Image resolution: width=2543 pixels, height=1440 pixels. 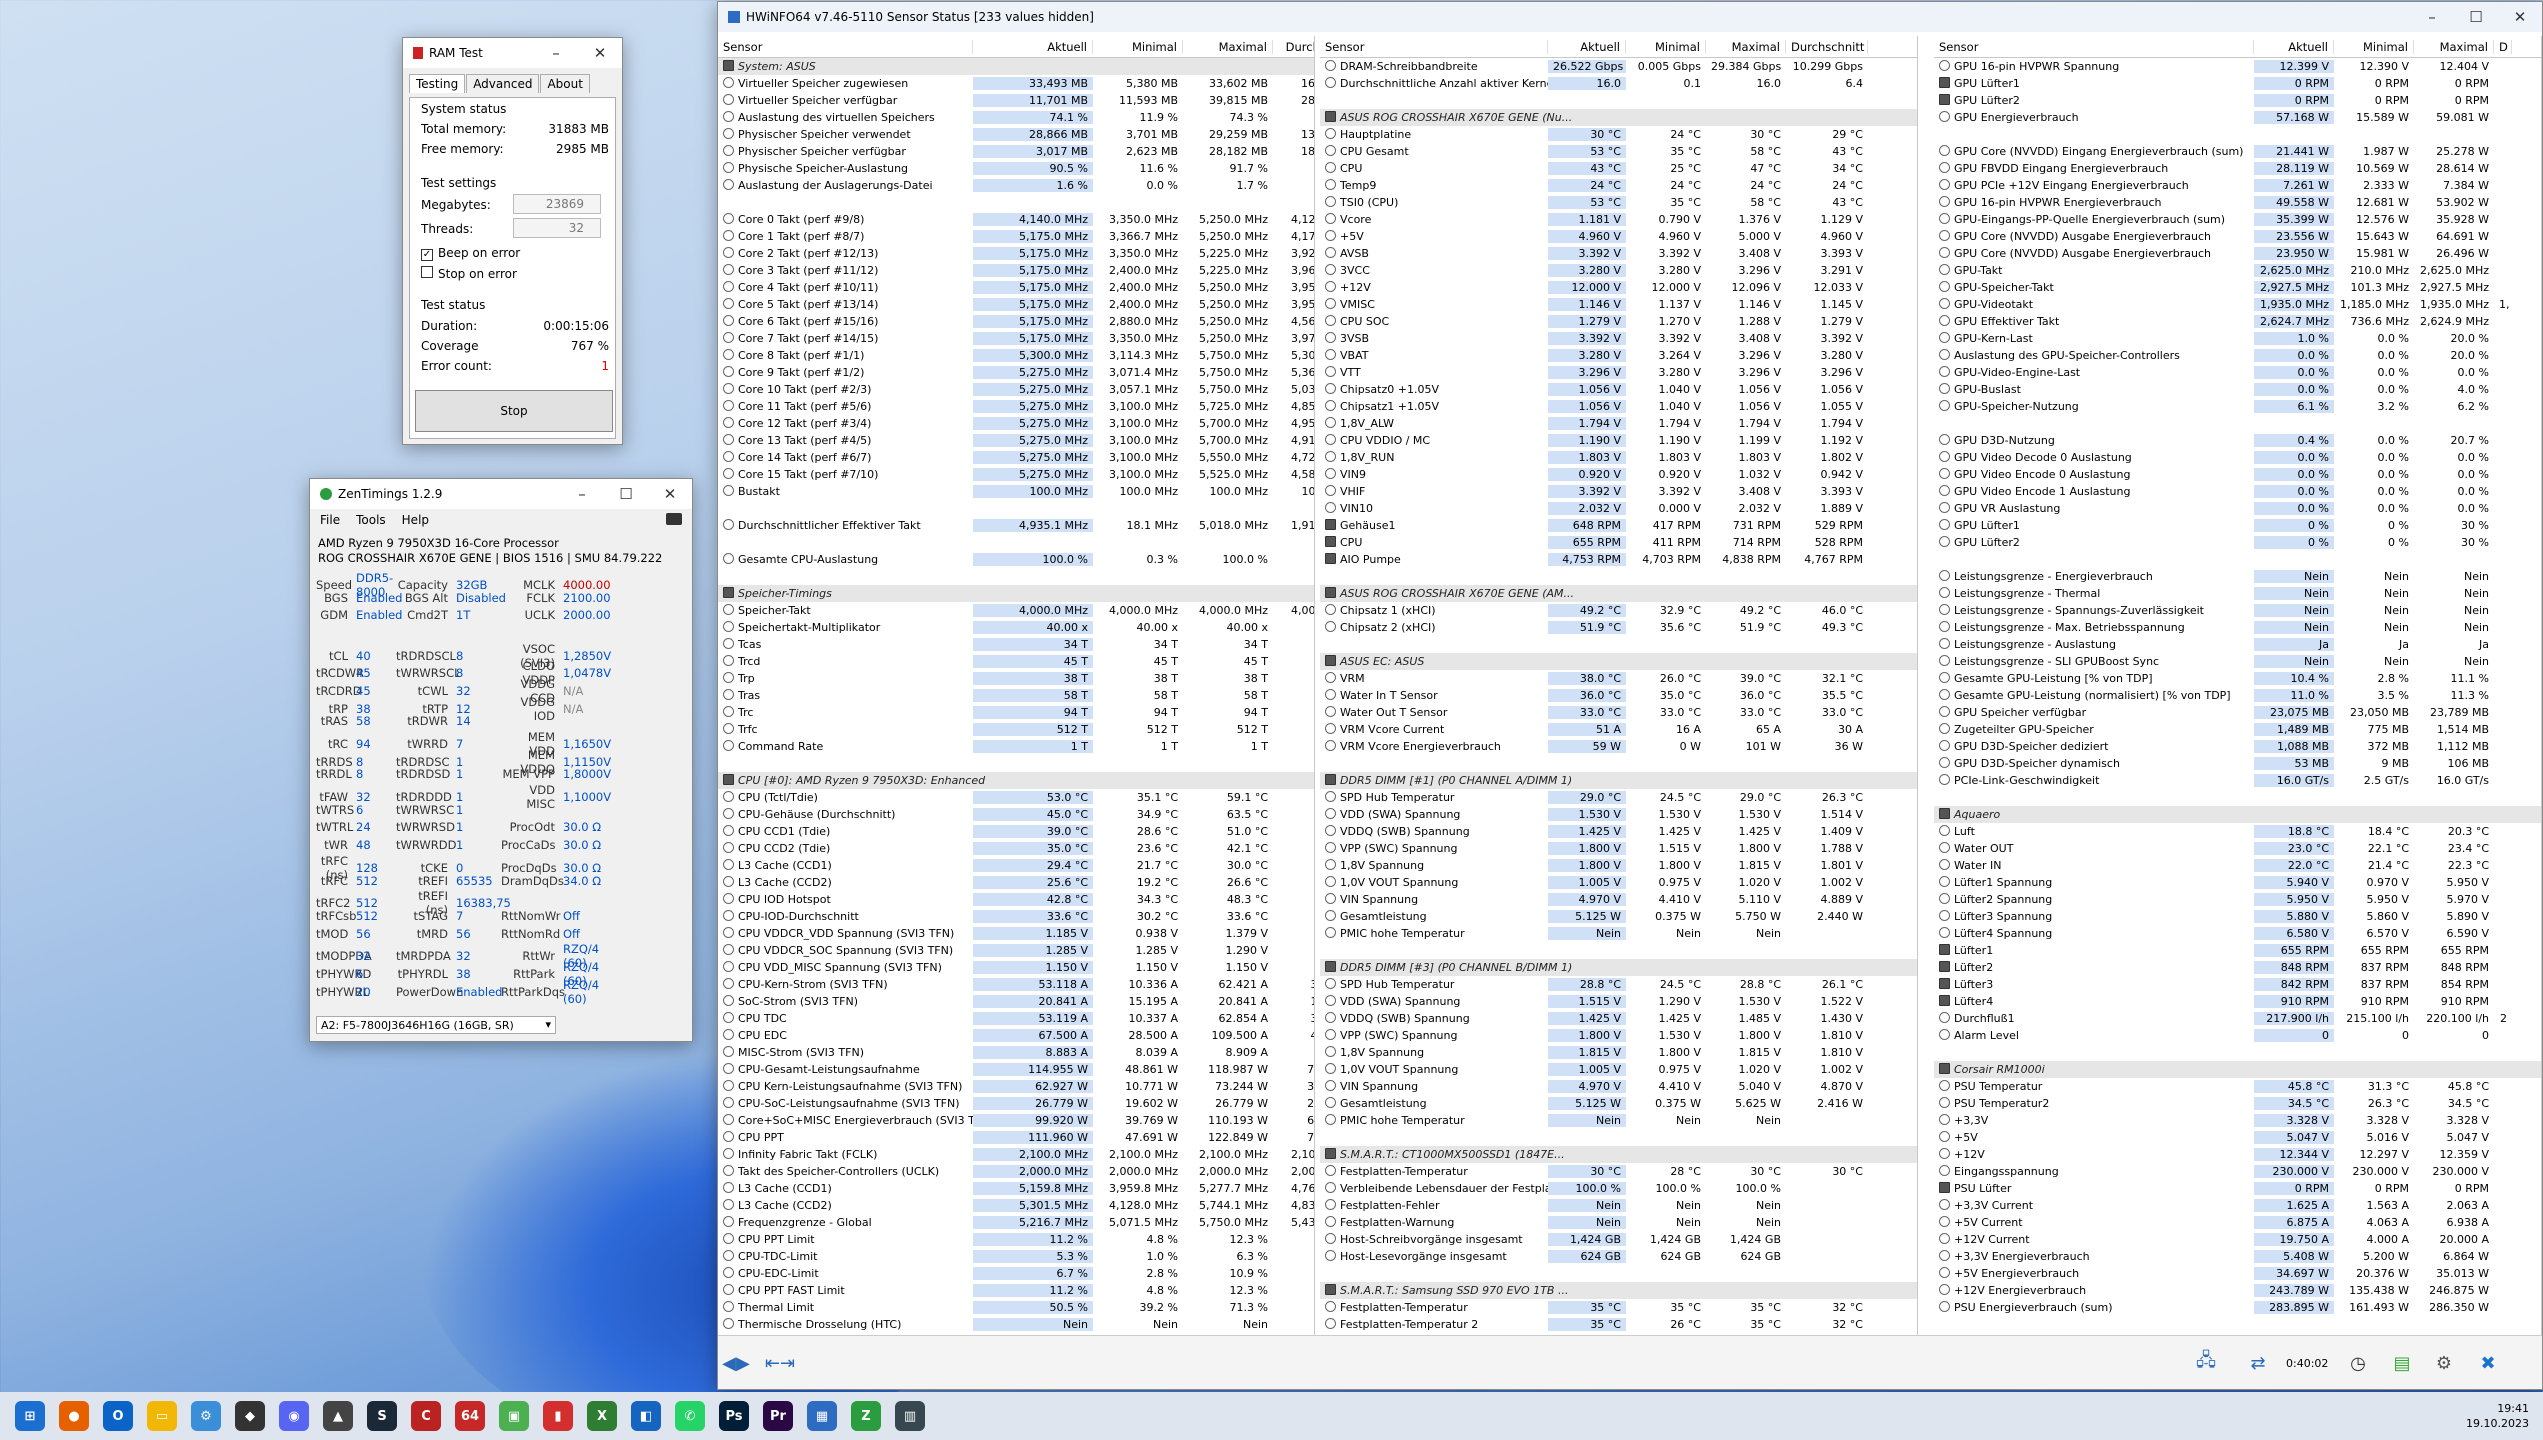 I want to click on sensor-row: VRM Vcore Current 51 A 16 A 65 A 30 A, so click(x=1618, y=729).